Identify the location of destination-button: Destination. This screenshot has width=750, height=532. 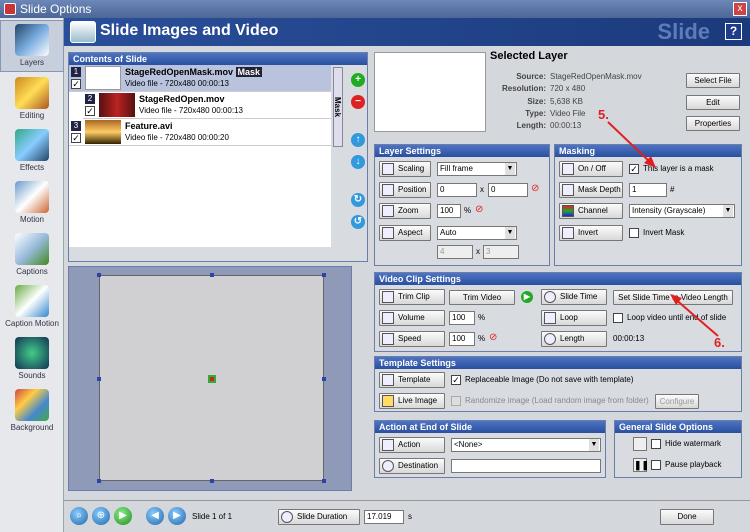
(412, 466).